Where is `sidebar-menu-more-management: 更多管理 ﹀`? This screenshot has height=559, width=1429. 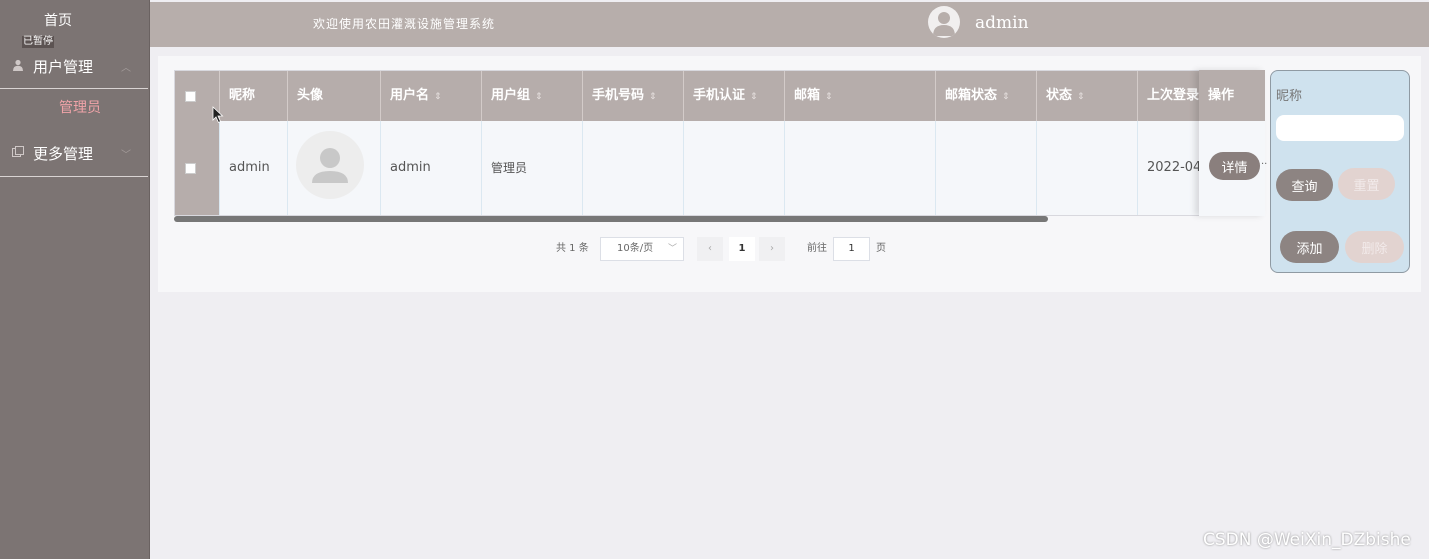 sidebar-menu-more-management: 更多管理 ﹀ is located at coordinates (74, 153).